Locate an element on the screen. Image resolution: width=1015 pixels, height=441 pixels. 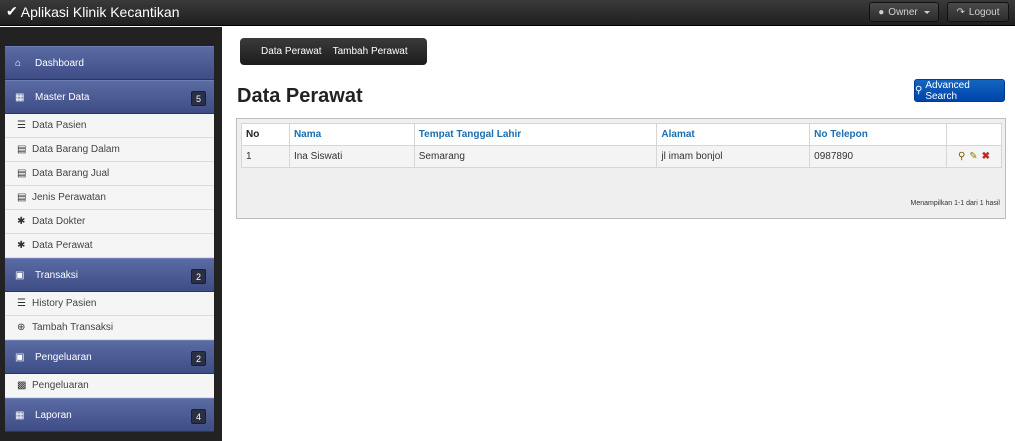
row-actions: ⚲ ✎ ✖ is located at coordinates (974, 156).